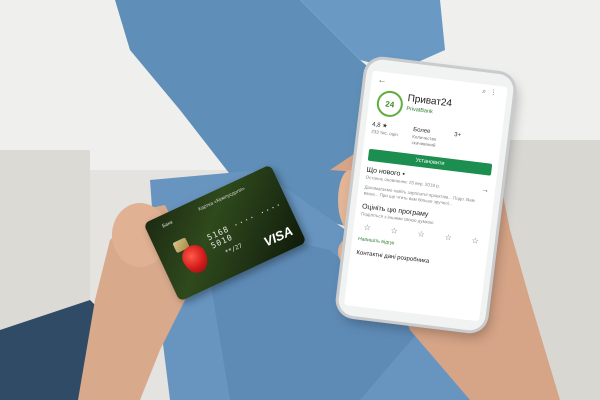 This screenshot has height=400, width=600. Describe the element at coordinates (390, 104) in the screenshot. I see `privat24-logo-icon: 24` at that location.